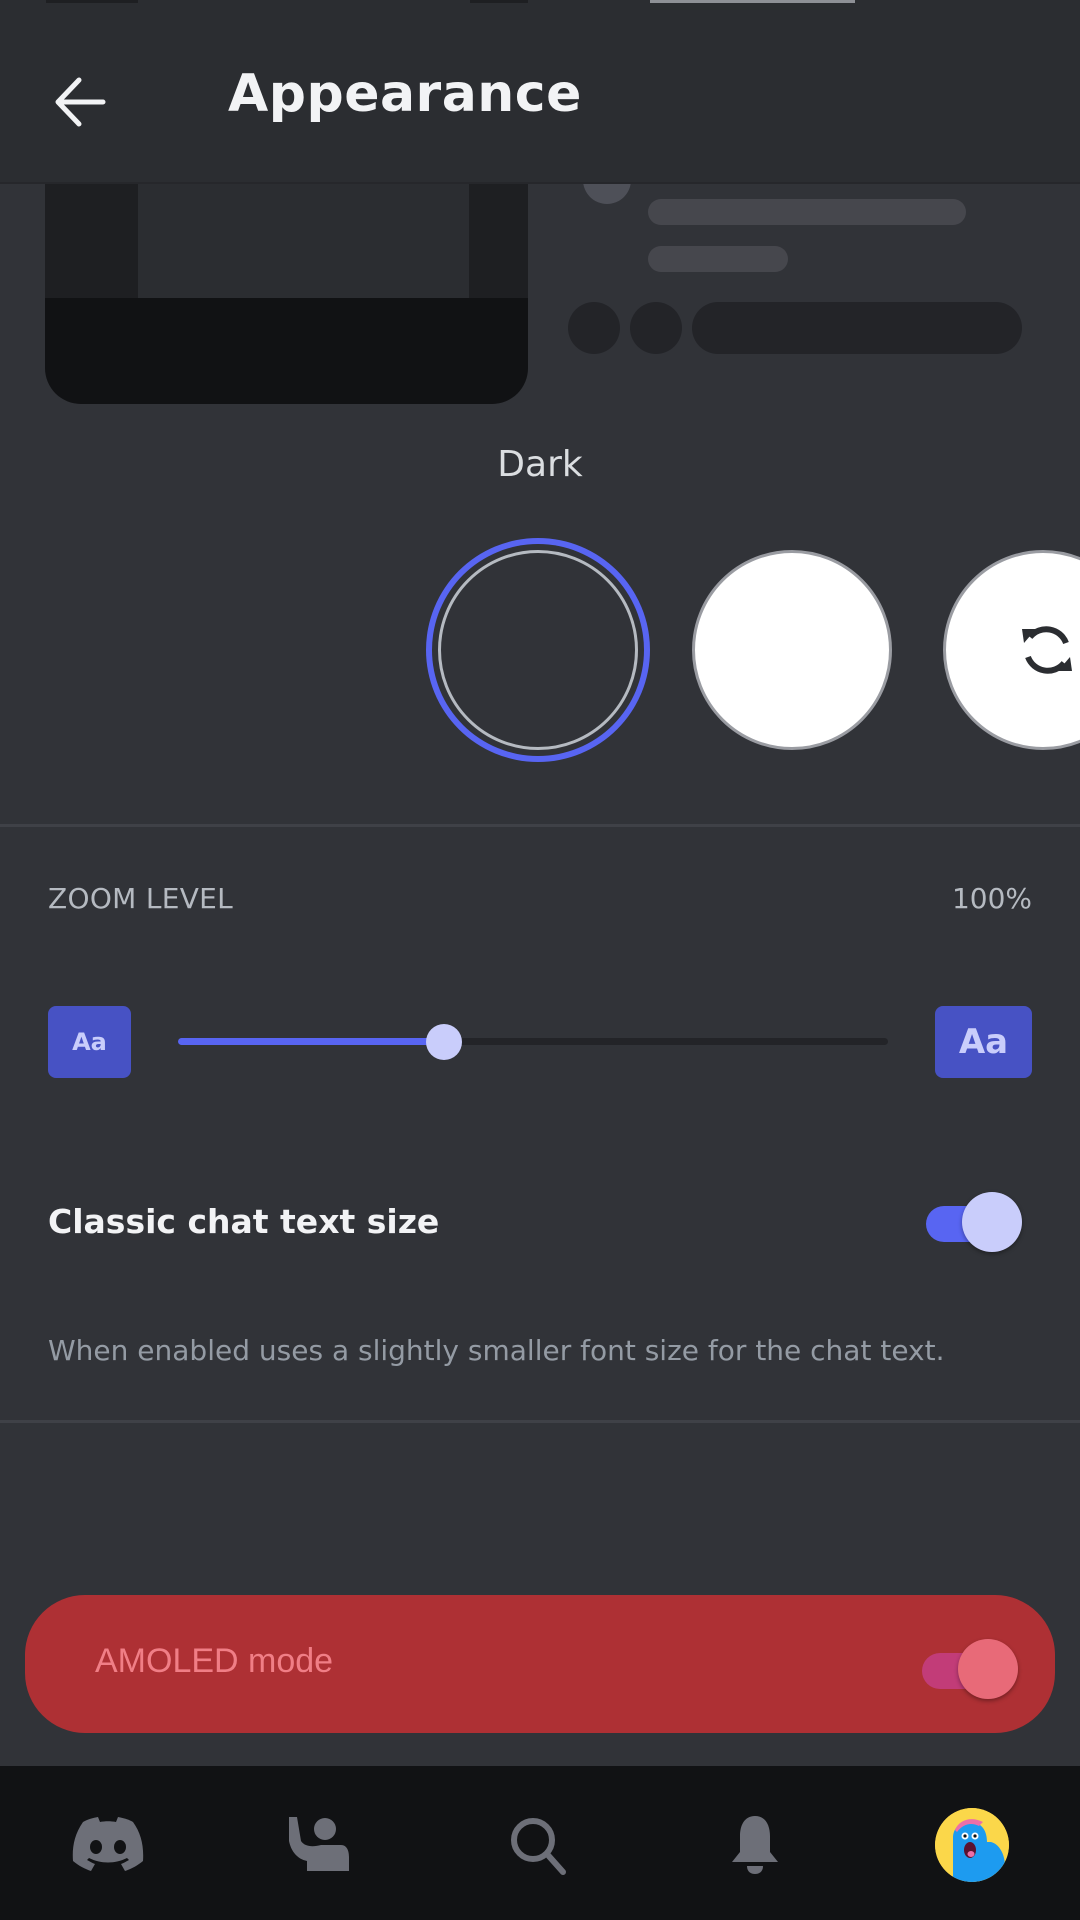 This screenshot has height=1920, width=1080. I want to click on avatar, so click(972, 1845).